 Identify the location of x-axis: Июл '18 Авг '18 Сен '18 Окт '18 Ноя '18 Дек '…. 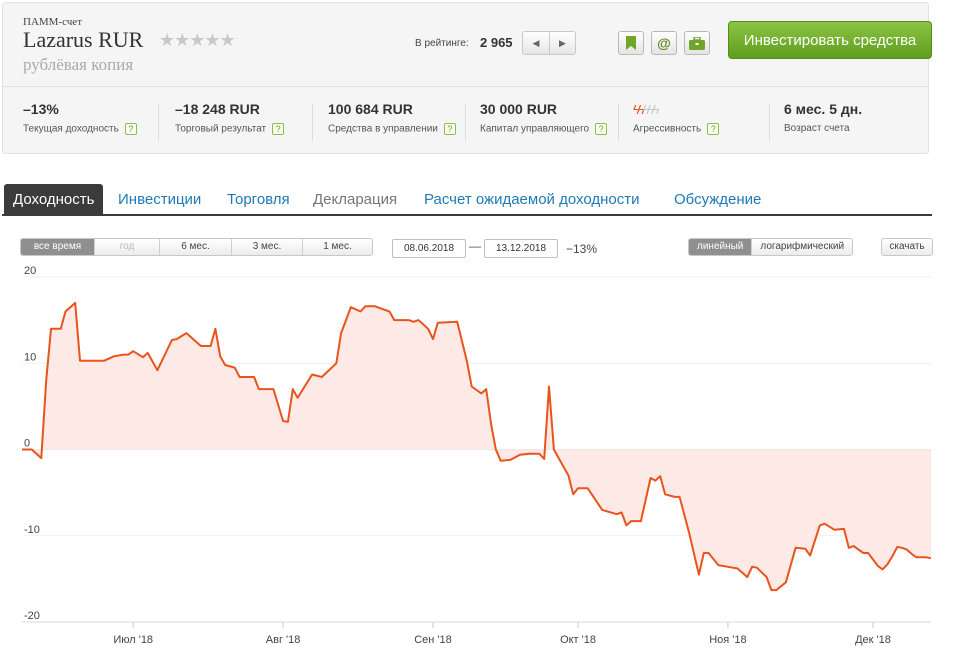
(502, 640).